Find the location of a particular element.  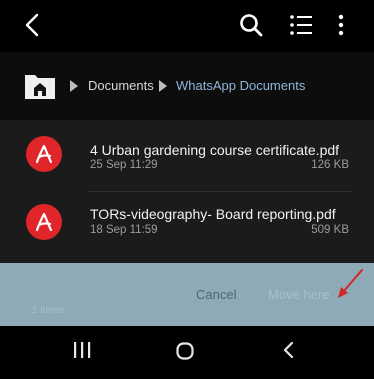

file-name: TORs-videography- Board reporting.pdf is located at coordinates (213, 214).